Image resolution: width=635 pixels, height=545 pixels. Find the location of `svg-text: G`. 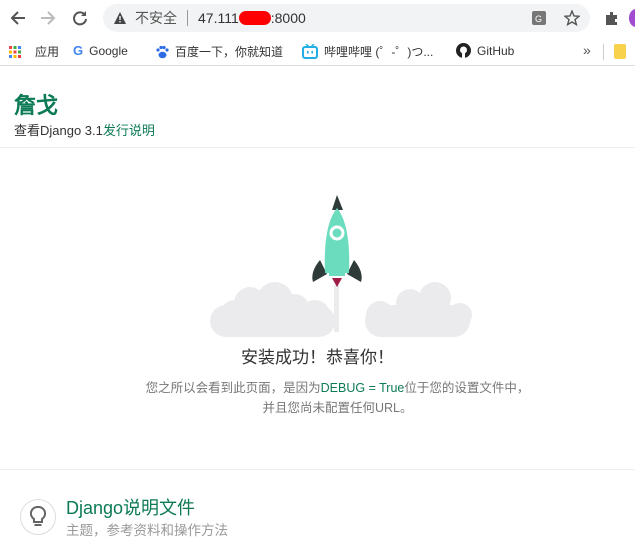

svg-text: G is located at coordinates (538, 19).